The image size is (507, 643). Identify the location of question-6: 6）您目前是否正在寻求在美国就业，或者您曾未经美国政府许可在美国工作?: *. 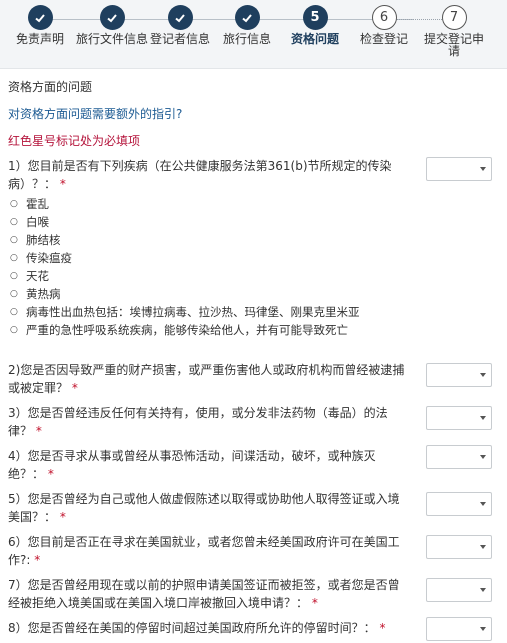
(254, 553).